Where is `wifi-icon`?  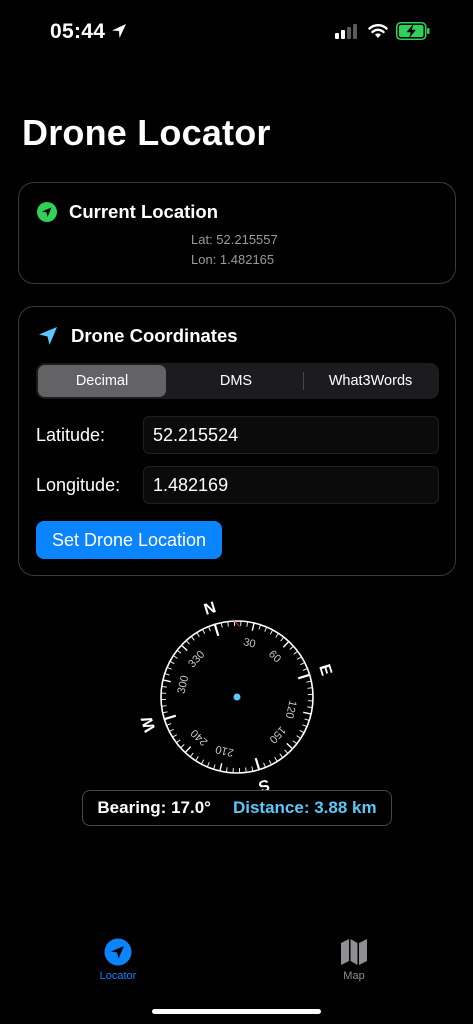
wifi-icon is located at coordinates (378, 31).